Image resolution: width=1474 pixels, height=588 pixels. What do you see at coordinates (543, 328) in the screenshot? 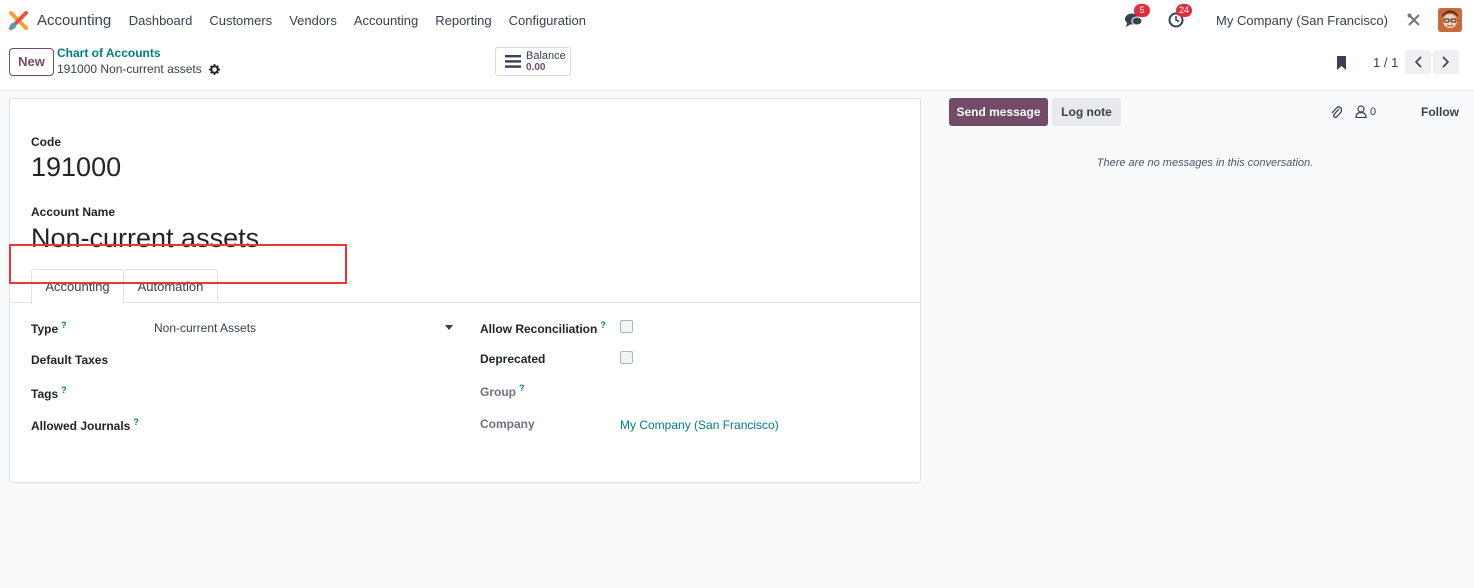
I see `allow-reconciliation-label: Allow Reconciliation?` at bounding box center [543, 328].